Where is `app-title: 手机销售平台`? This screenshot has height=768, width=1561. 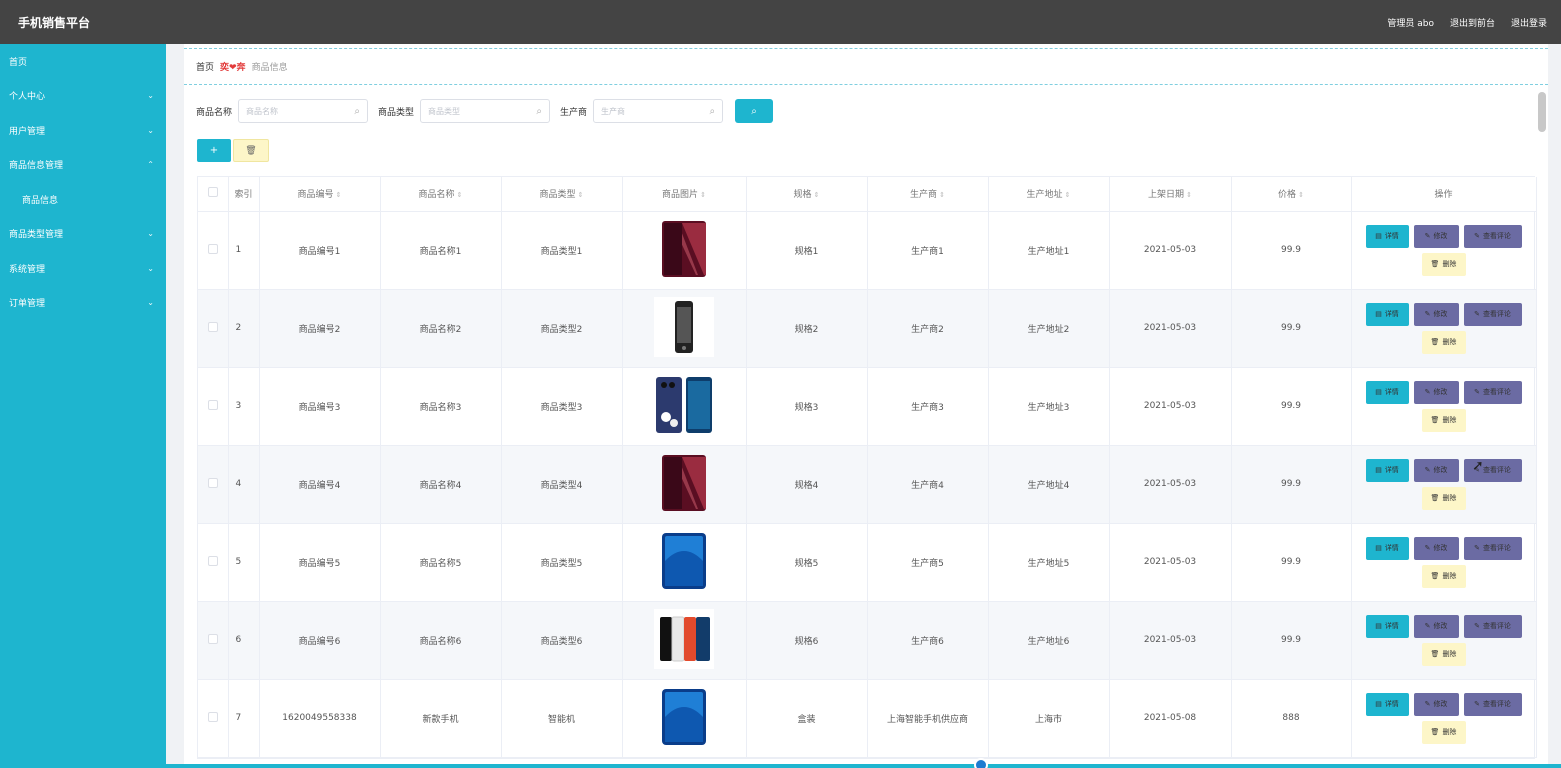 app-title: 手机销售平台 is located at coordinates (54, 22).